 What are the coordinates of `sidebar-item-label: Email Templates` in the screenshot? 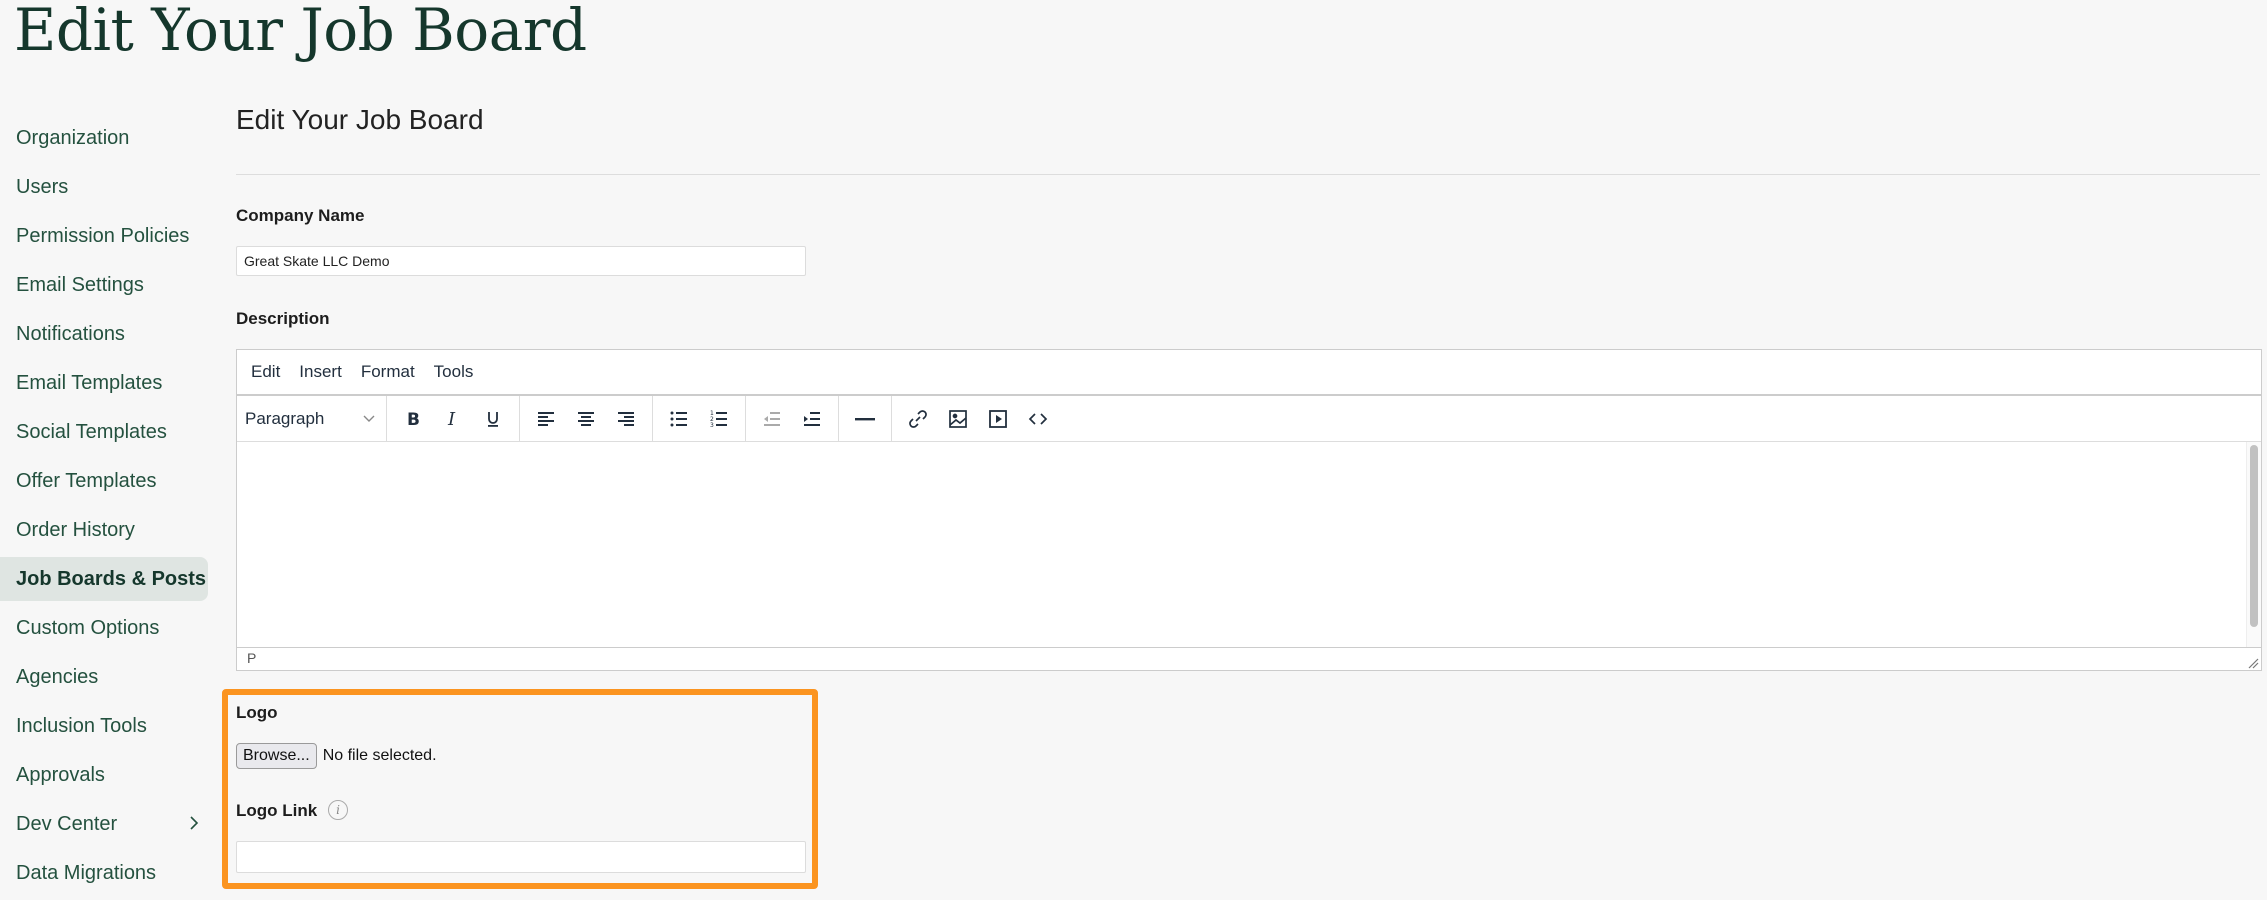 It's located at (89, 382).